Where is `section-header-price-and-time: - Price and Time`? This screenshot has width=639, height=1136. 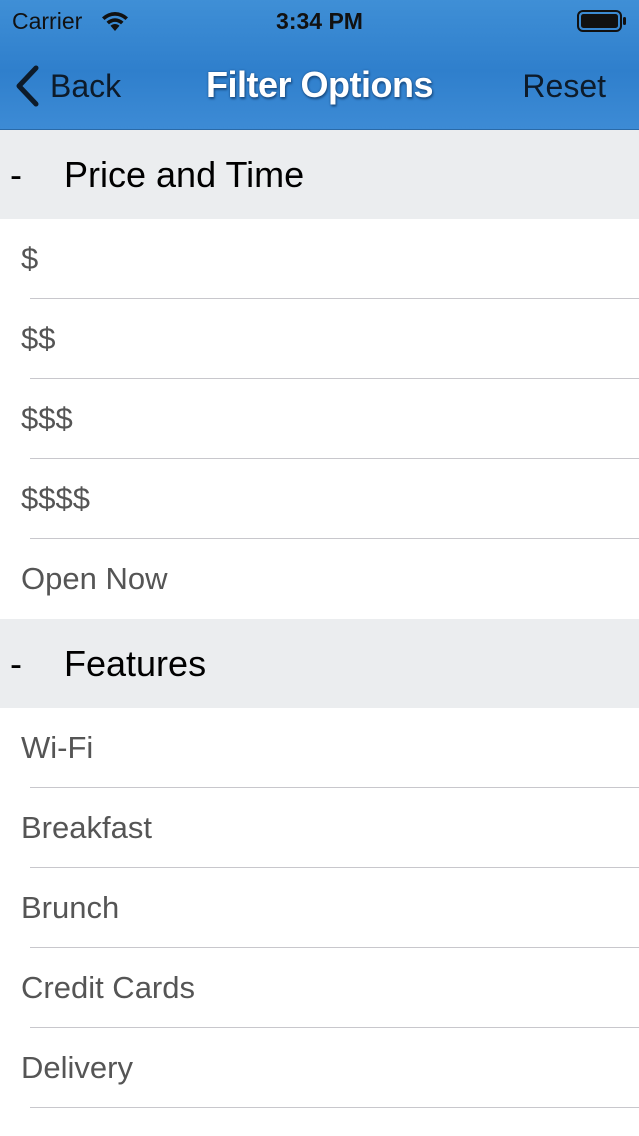 section-header-price-and-time: - Price and Time is located at coordinates (319, 174).